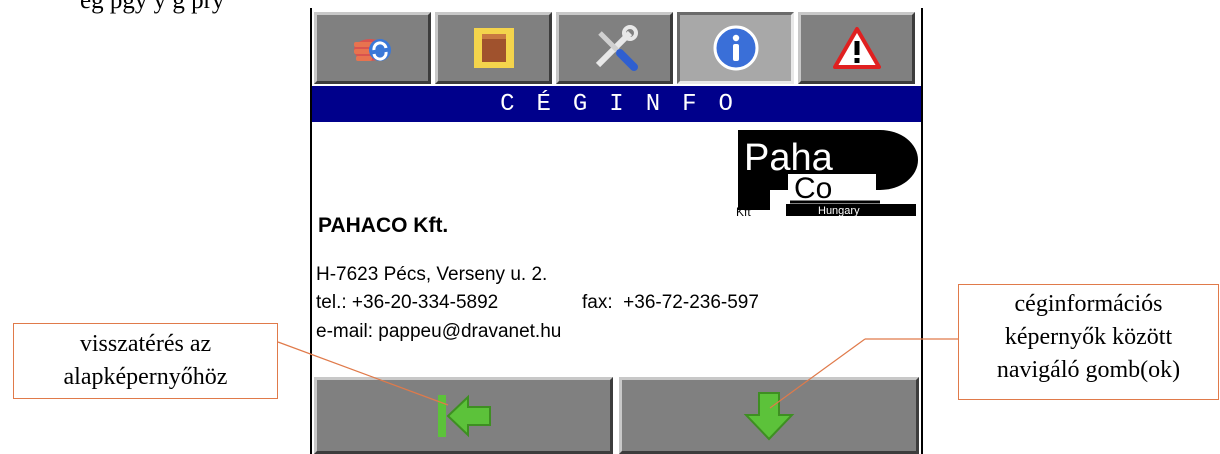  I want to click on callout-back-button: visszatérés az alapképernyőhöz, so click(145, 361).